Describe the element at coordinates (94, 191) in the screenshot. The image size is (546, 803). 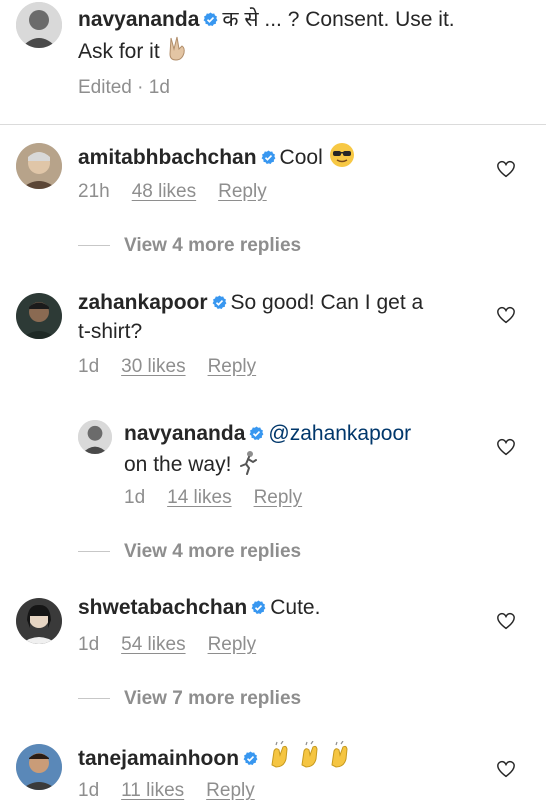
I see `comment-1-time: 21h` at that location.